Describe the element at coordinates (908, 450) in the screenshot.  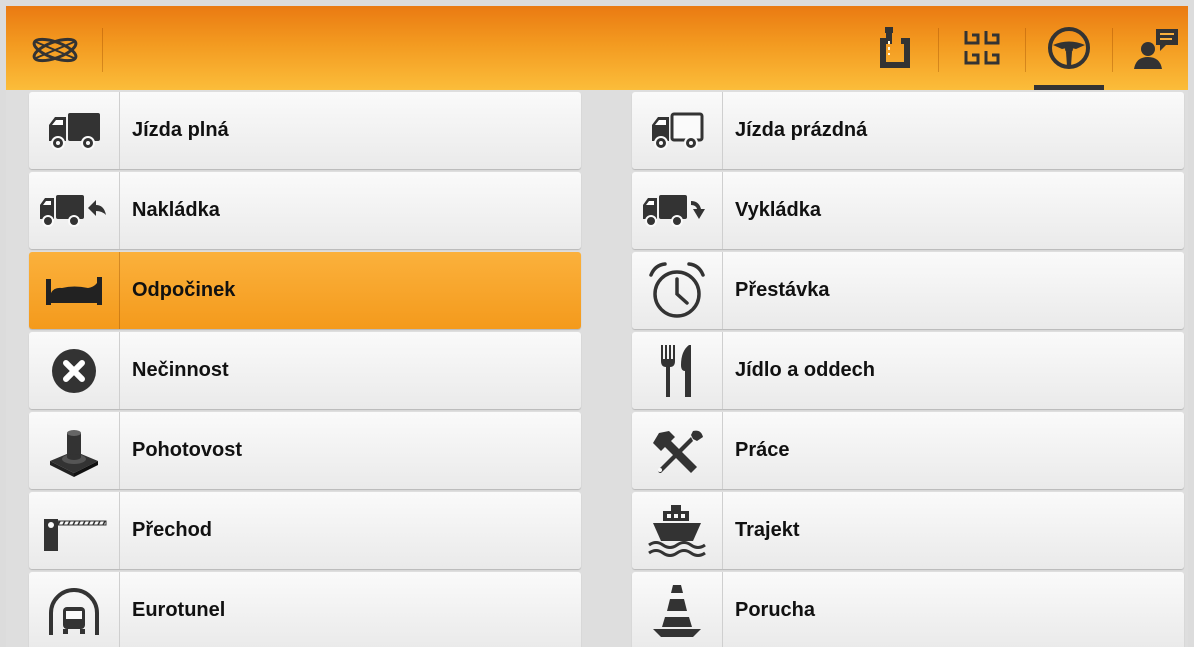
I see `activity-work: Práce` at that location.